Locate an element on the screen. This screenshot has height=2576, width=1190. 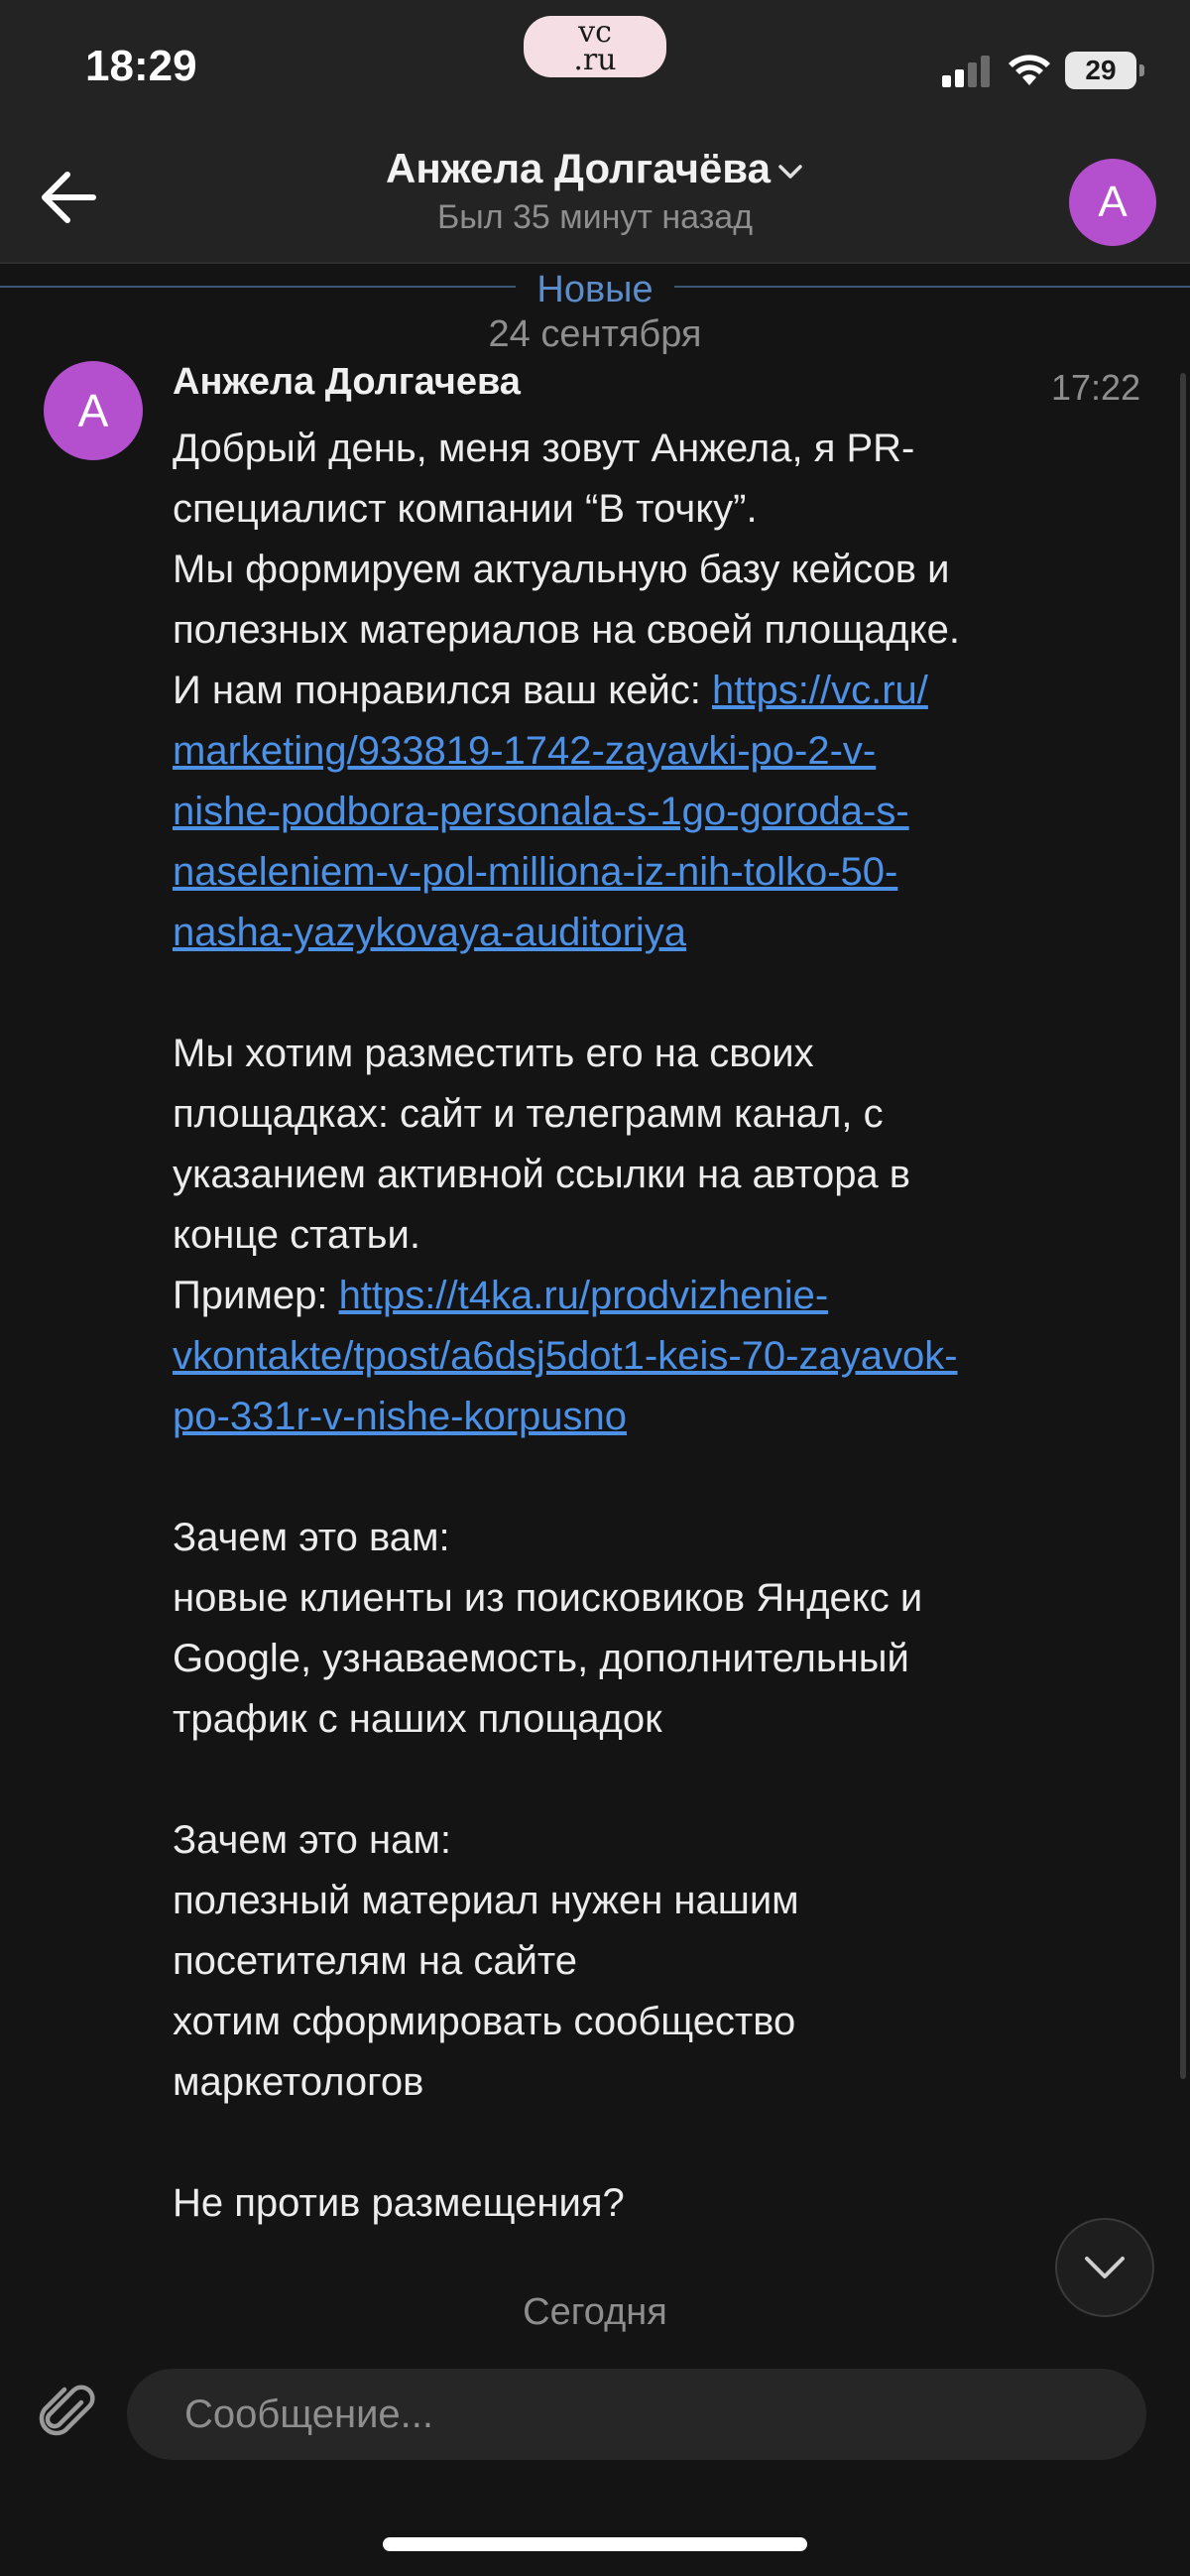
status-bar: 18:29 vc .ru 29 is located at coordinates (595, 69).